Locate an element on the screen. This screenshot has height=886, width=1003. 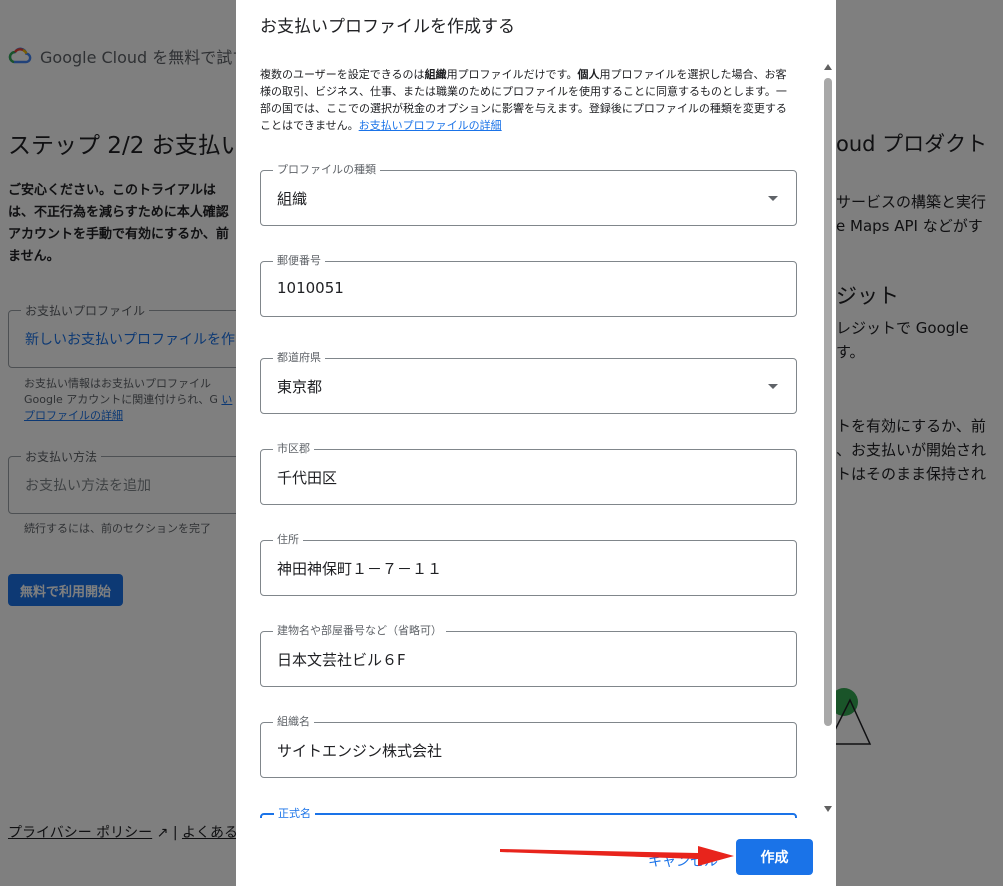
prefecture-label: 都道府県 is located at coordinates (299, 358).